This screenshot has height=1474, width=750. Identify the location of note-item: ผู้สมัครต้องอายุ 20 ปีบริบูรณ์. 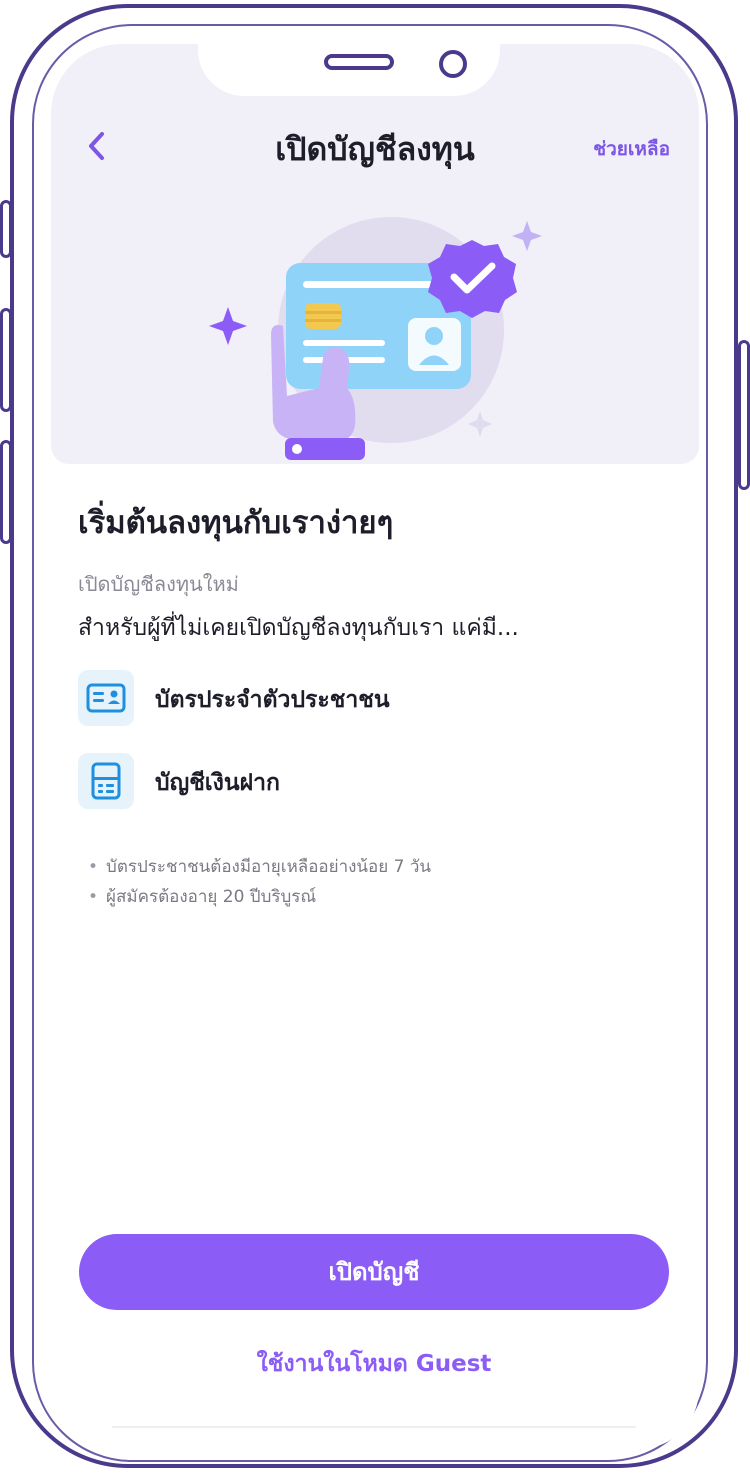
(259, 897).